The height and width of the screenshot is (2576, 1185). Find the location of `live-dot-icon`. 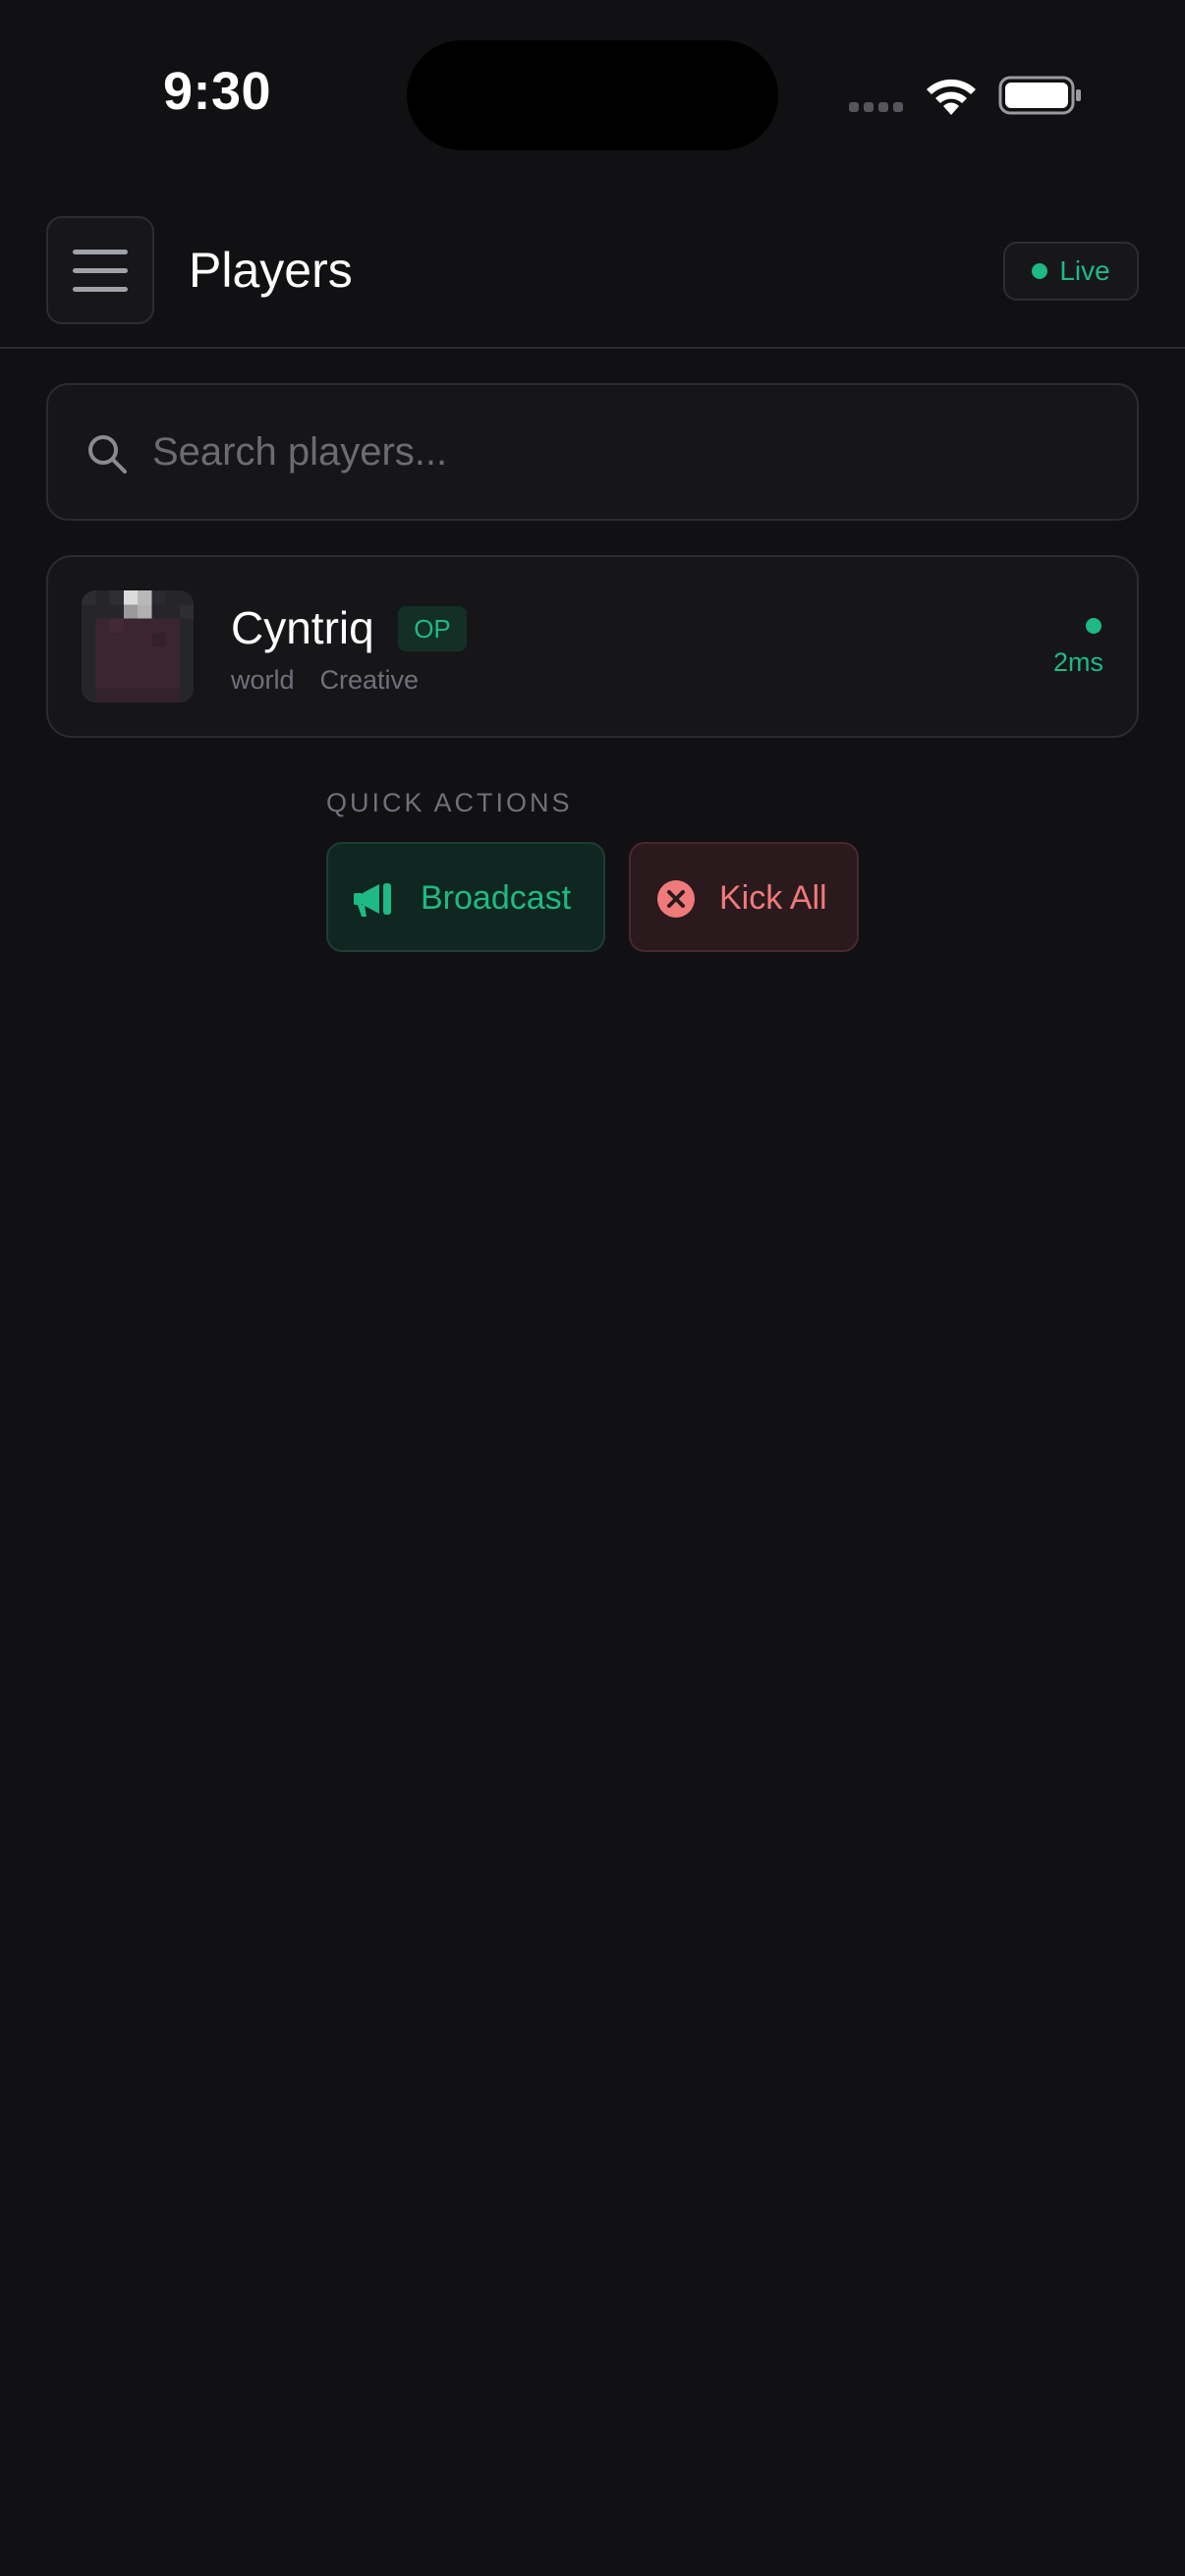

live-dot-icon is located at coordinates (1040, 271).